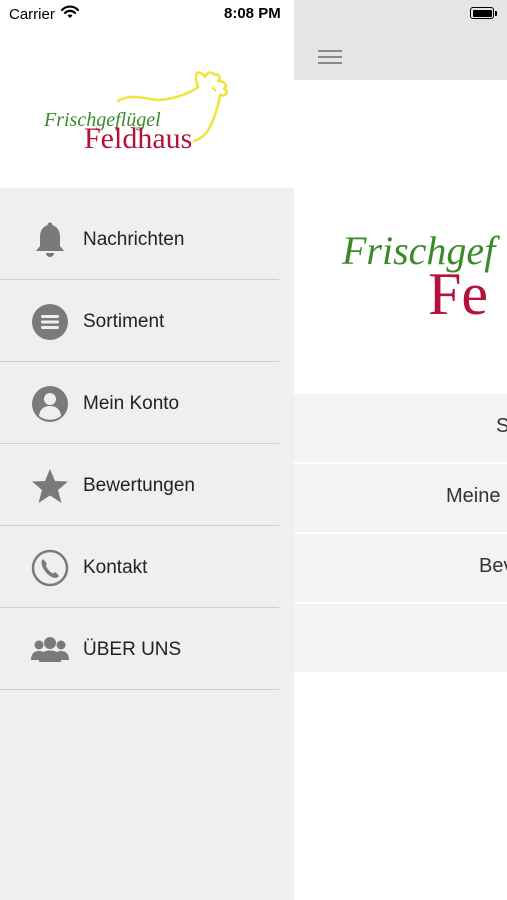  What do you see at coordinates (32, 14) in the screenshot?
I see `carrier-label: Carrier` at bounding box center [32, 14].